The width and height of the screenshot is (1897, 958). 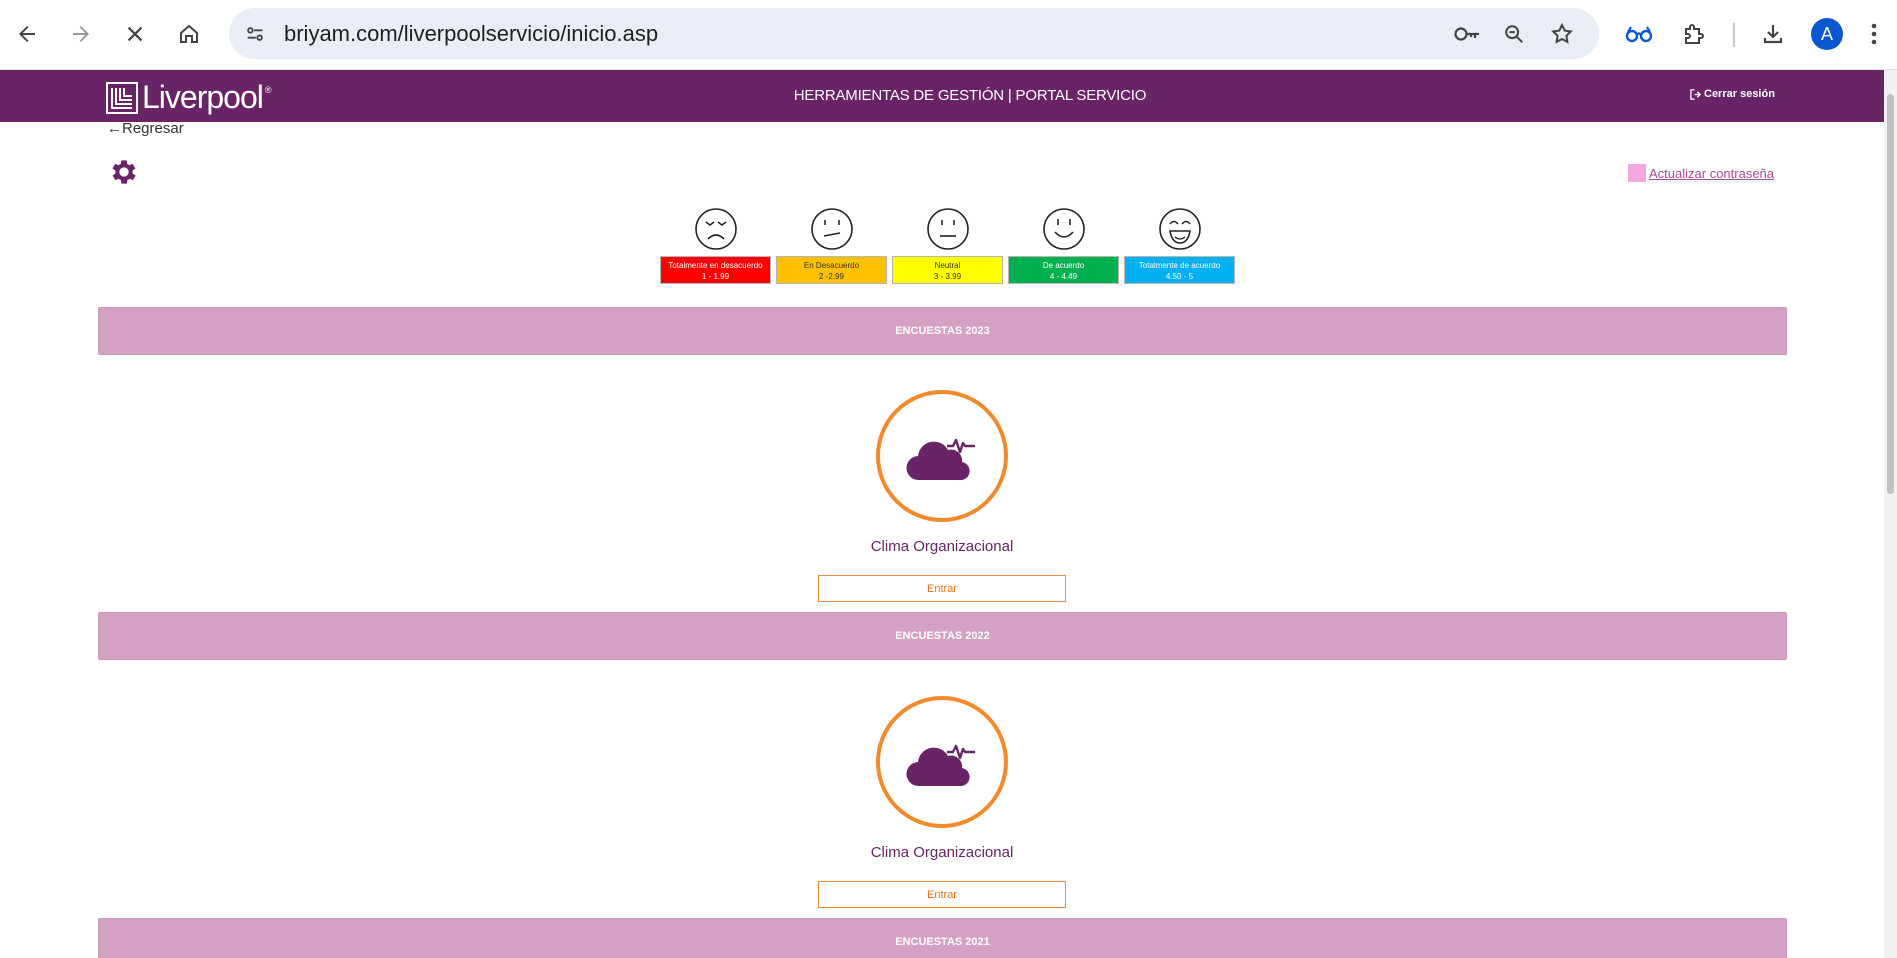 I want to click on very-happy-face-icon, so click(x=1179, y=229).